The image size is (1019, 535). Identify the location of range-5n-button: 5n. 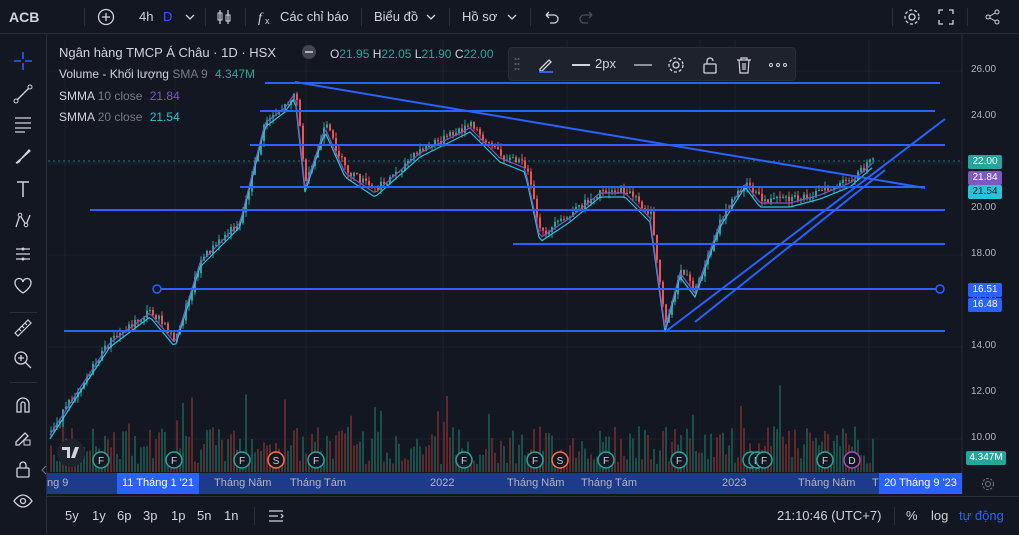
(204, 516).